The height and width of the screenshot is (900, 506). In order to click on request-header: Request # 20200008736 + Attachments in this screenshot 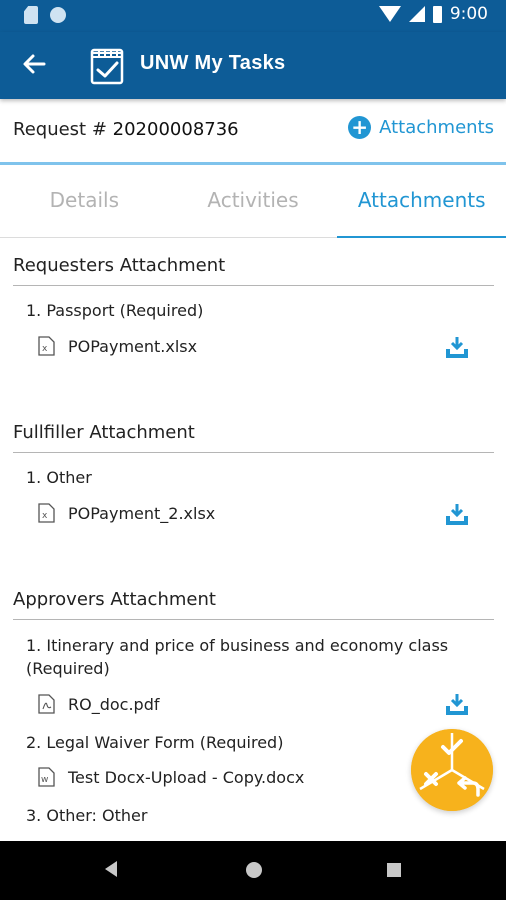, I will do `click(253, 132)`.